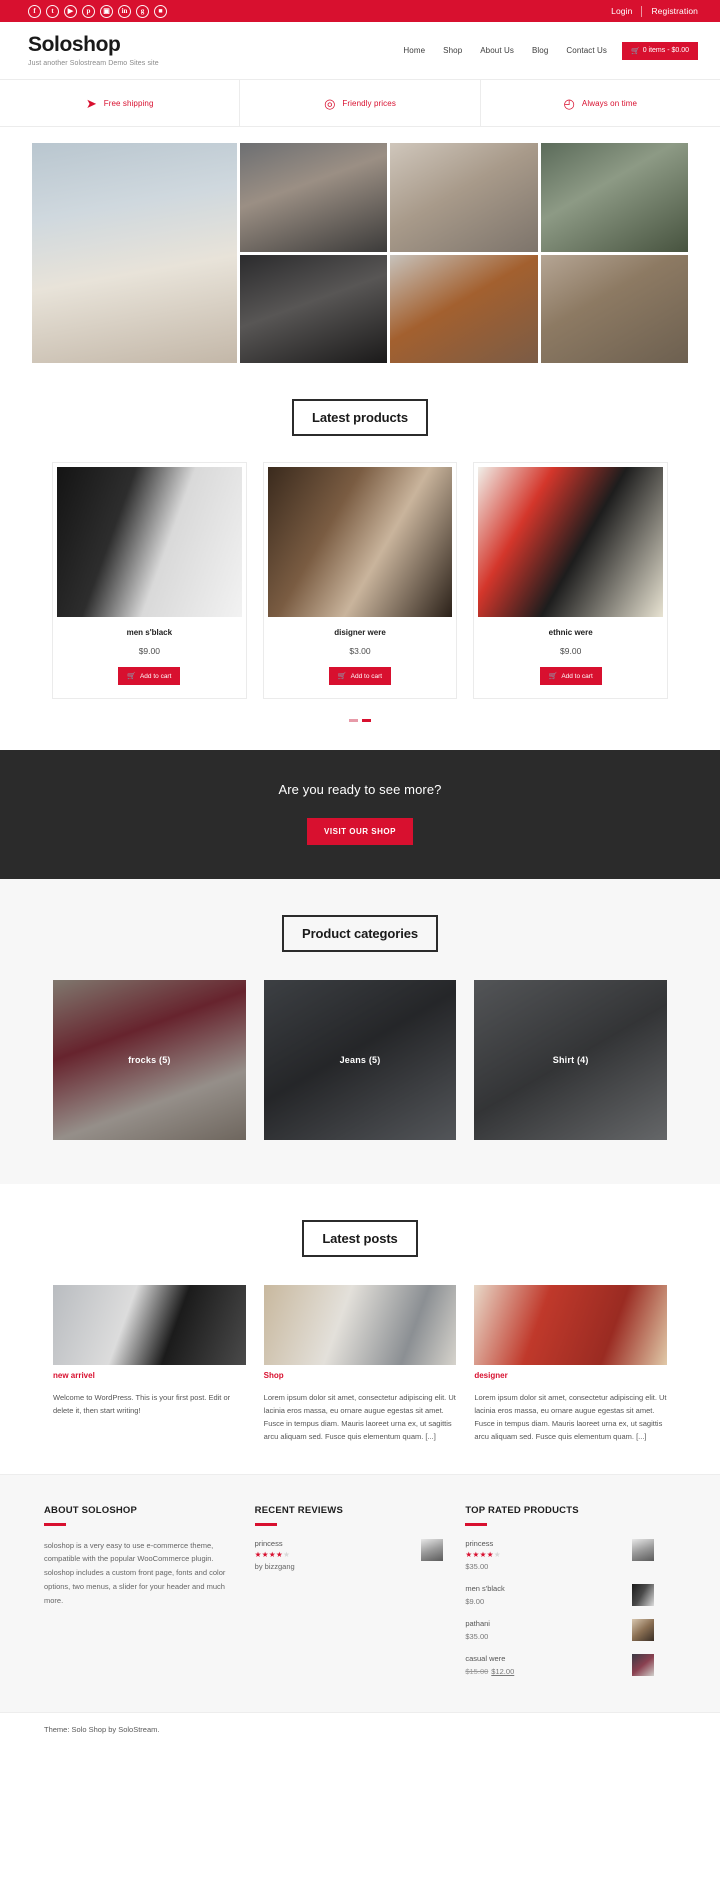  I want to click on feature-label: Free shipping, so click(128, 103).